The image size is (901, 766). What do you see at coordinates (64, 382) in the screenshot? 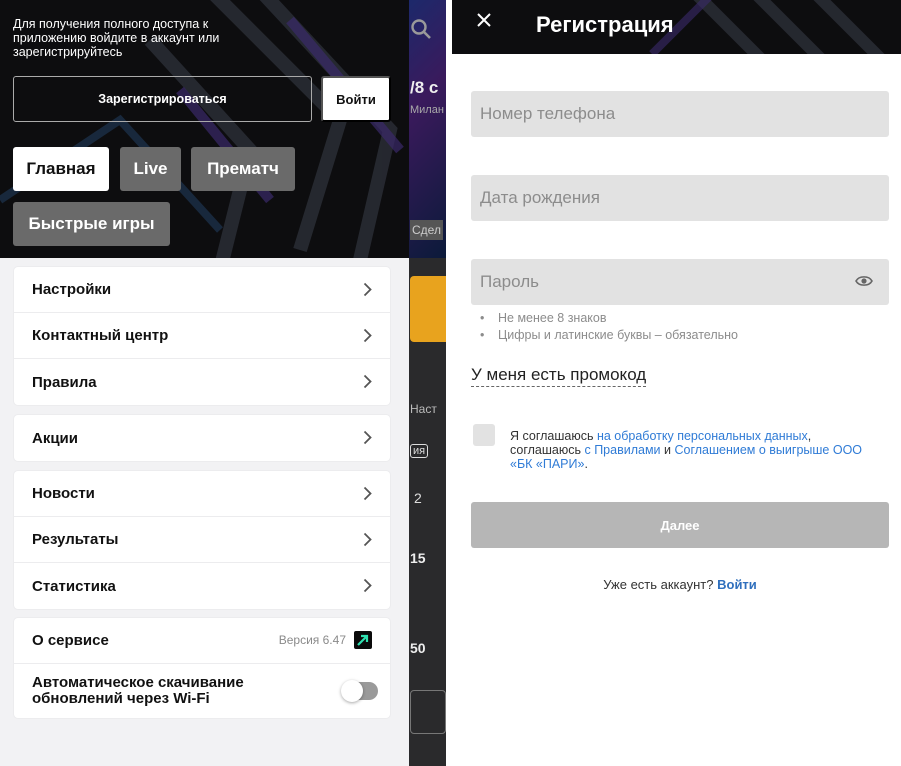
I see `menu-item-label: Правила` at bounding box center [64, 382].